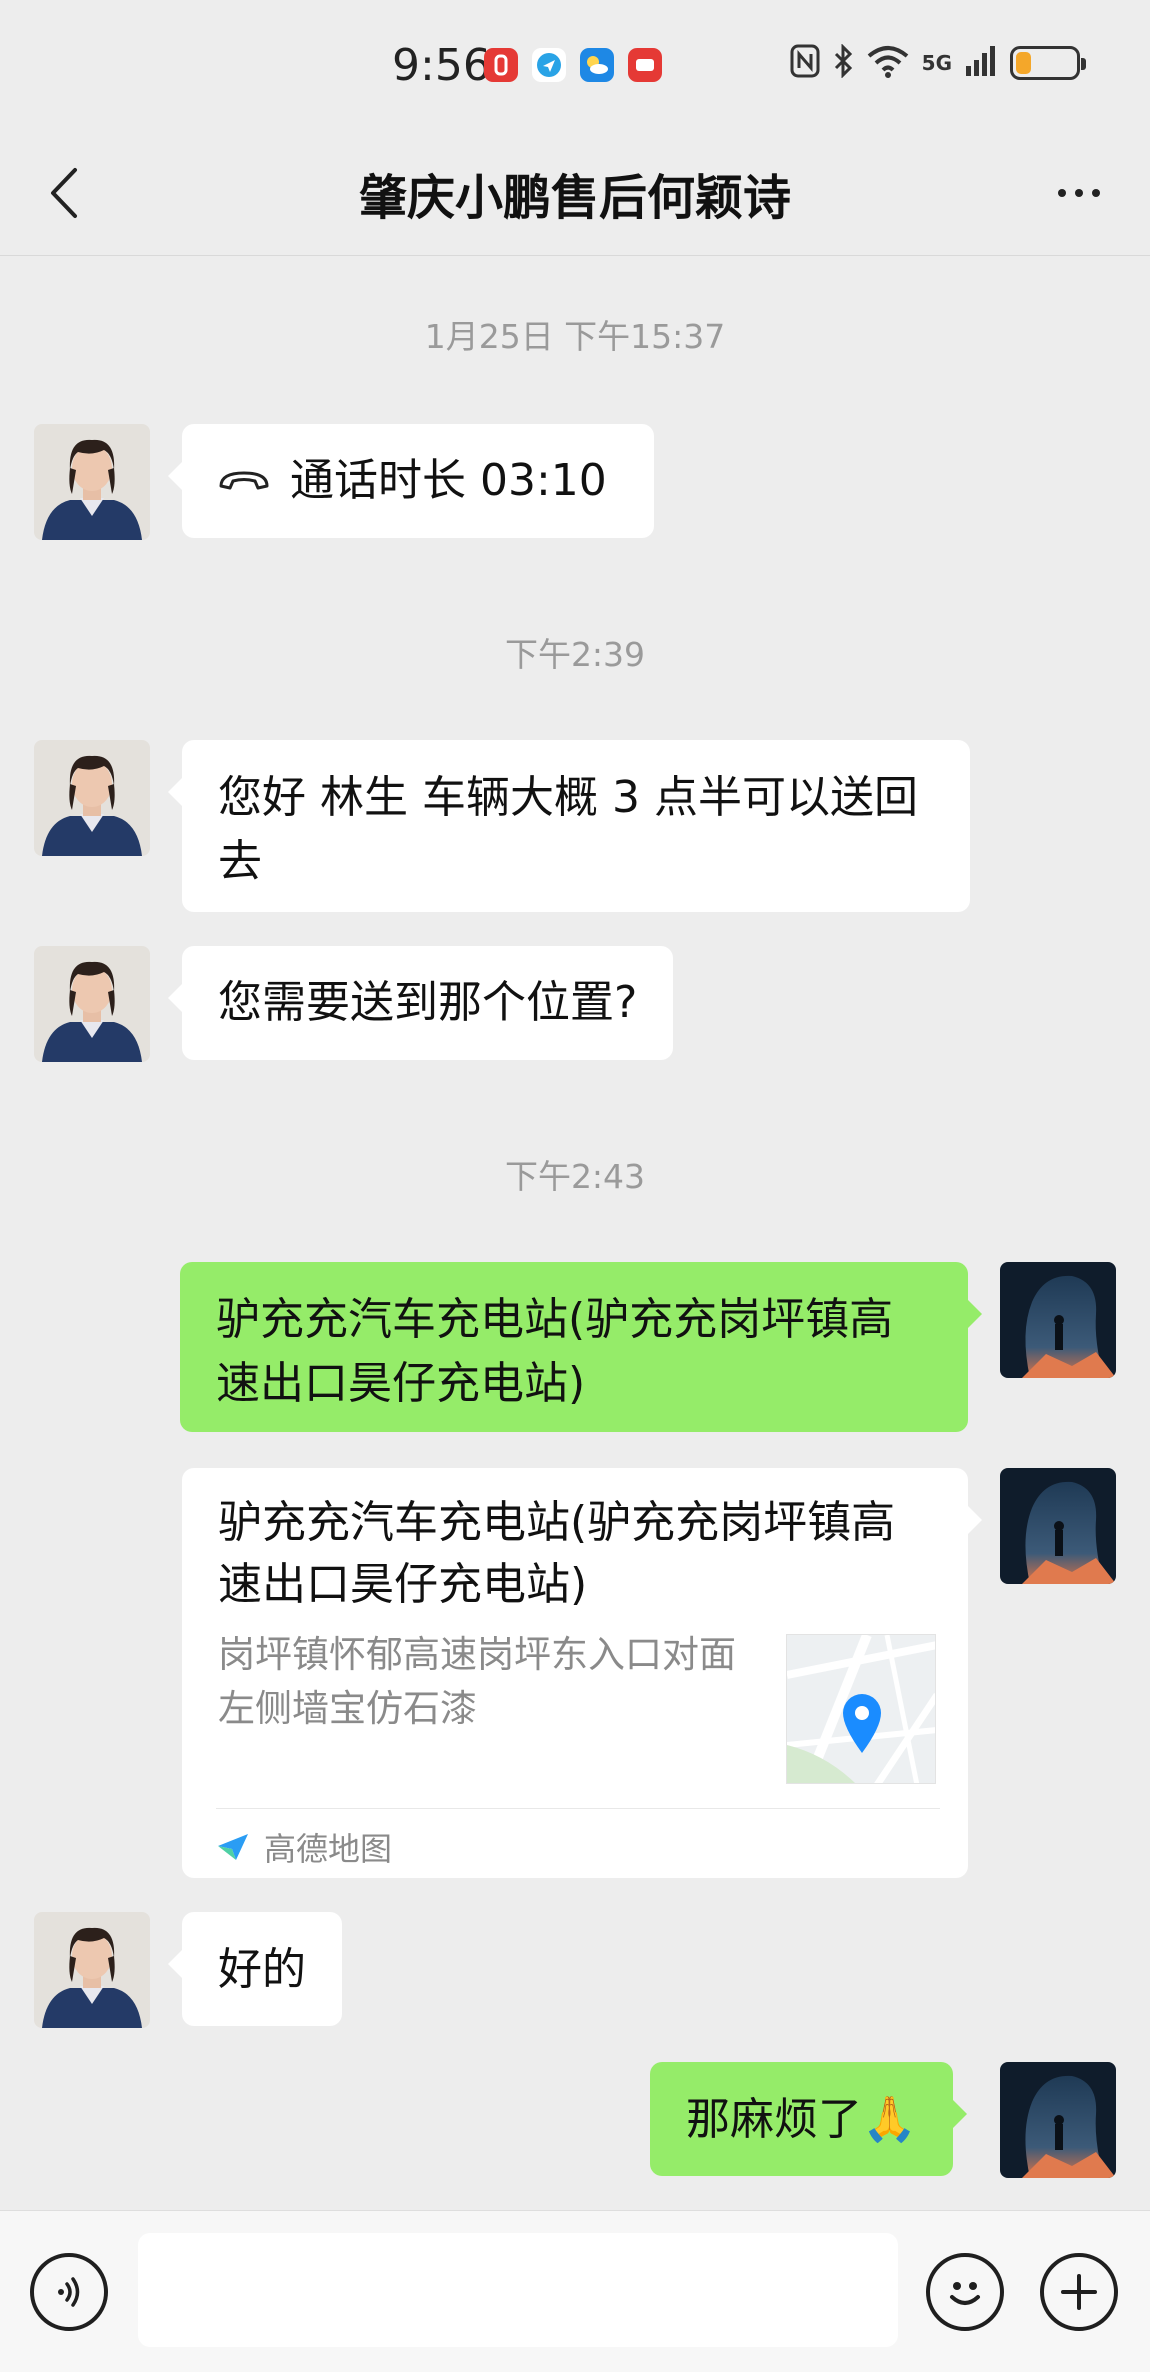  What do you see at coordinates (808, 2119) in the screenshot?
I see `message-bubble-sent: 那麻烦了🙏` at bounding box center [808, 2119].